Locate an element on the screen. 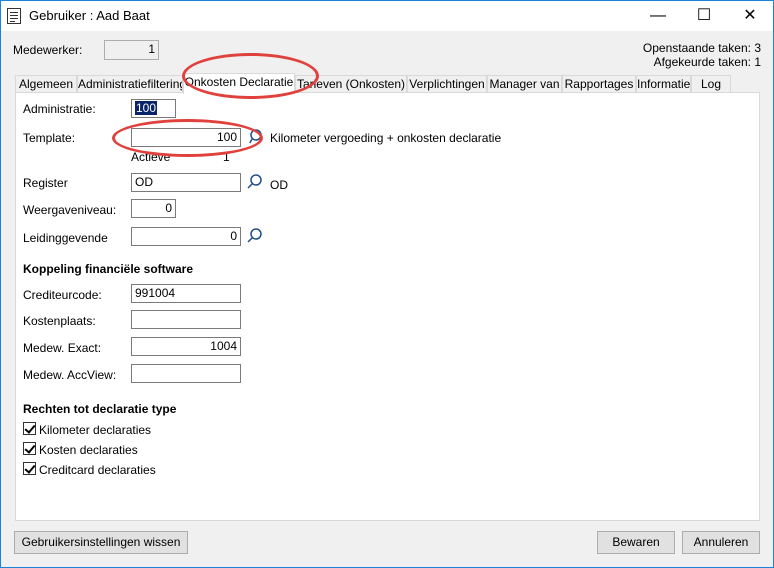 Image resolution: width=774 pixels, height=568 pixels. leidinggevende-label: Leidinggevende is located at coordinates (65, 238).